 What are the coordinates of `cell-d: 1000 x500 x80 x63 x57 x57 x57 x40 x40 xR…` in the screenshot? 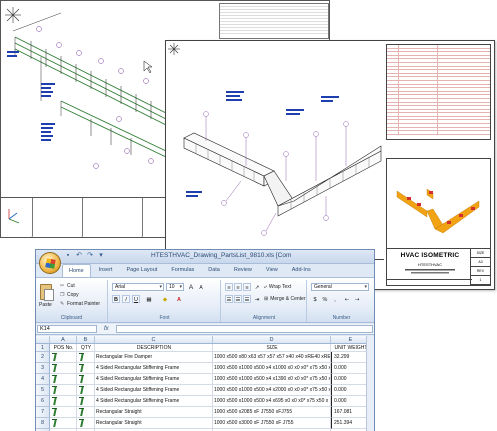 It's located at (272, 357).